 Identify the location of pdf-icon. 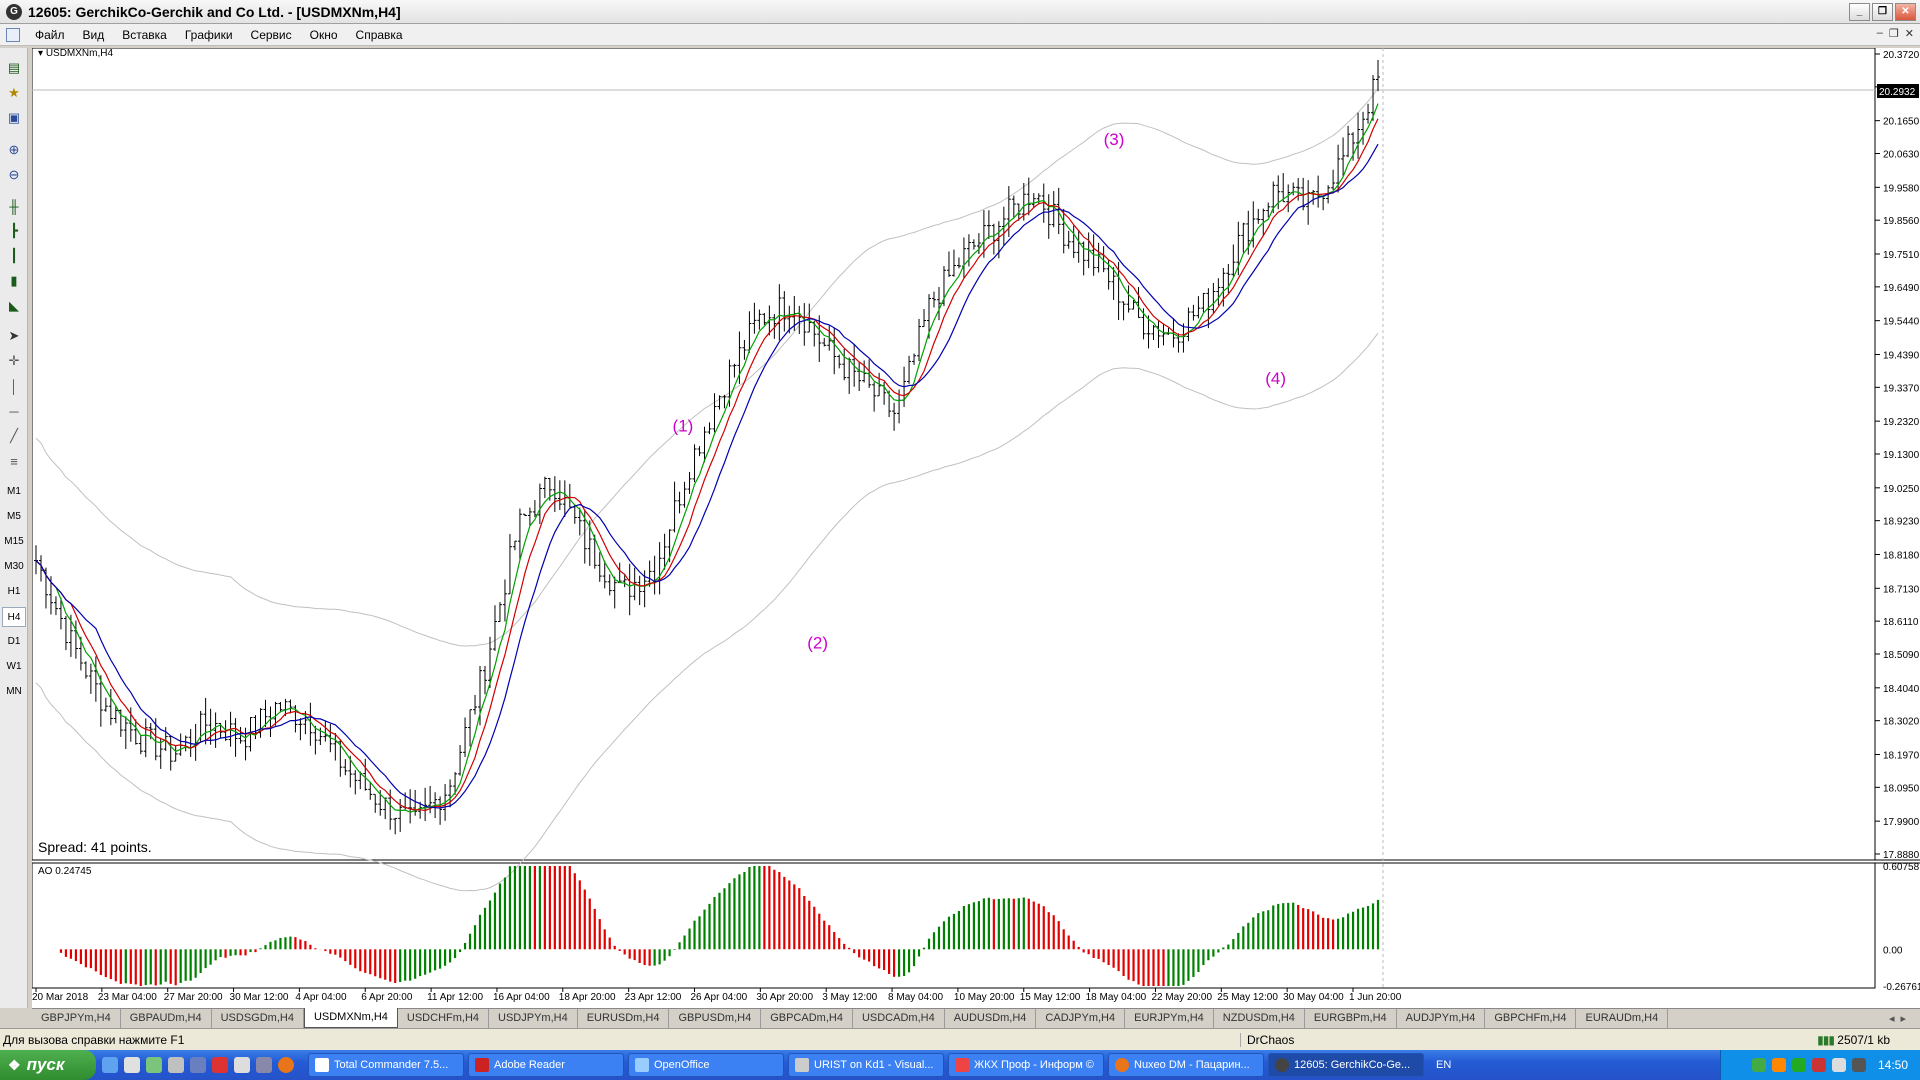
(220, 1065).